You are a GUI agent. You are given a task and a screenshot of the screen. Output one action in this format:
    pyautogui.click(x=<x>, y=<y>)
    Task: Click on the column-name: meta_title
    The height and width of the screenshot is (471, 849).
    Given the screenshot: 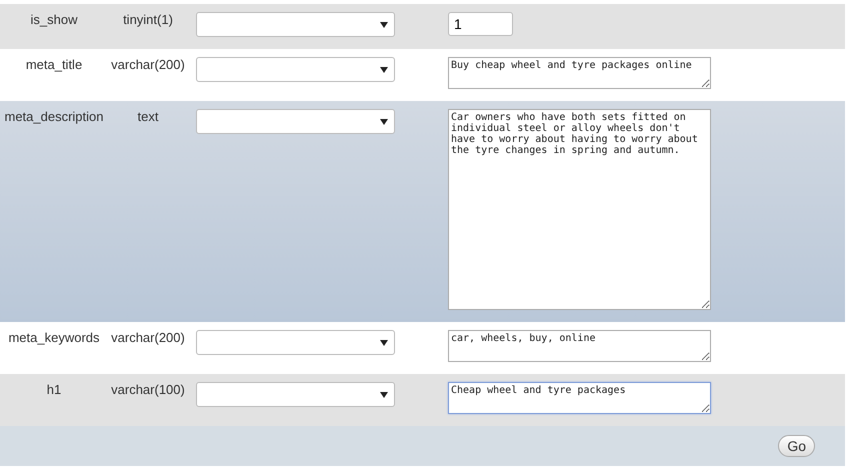 What is the action you would take?
    pyautogui.click(x=54, y=64)
    